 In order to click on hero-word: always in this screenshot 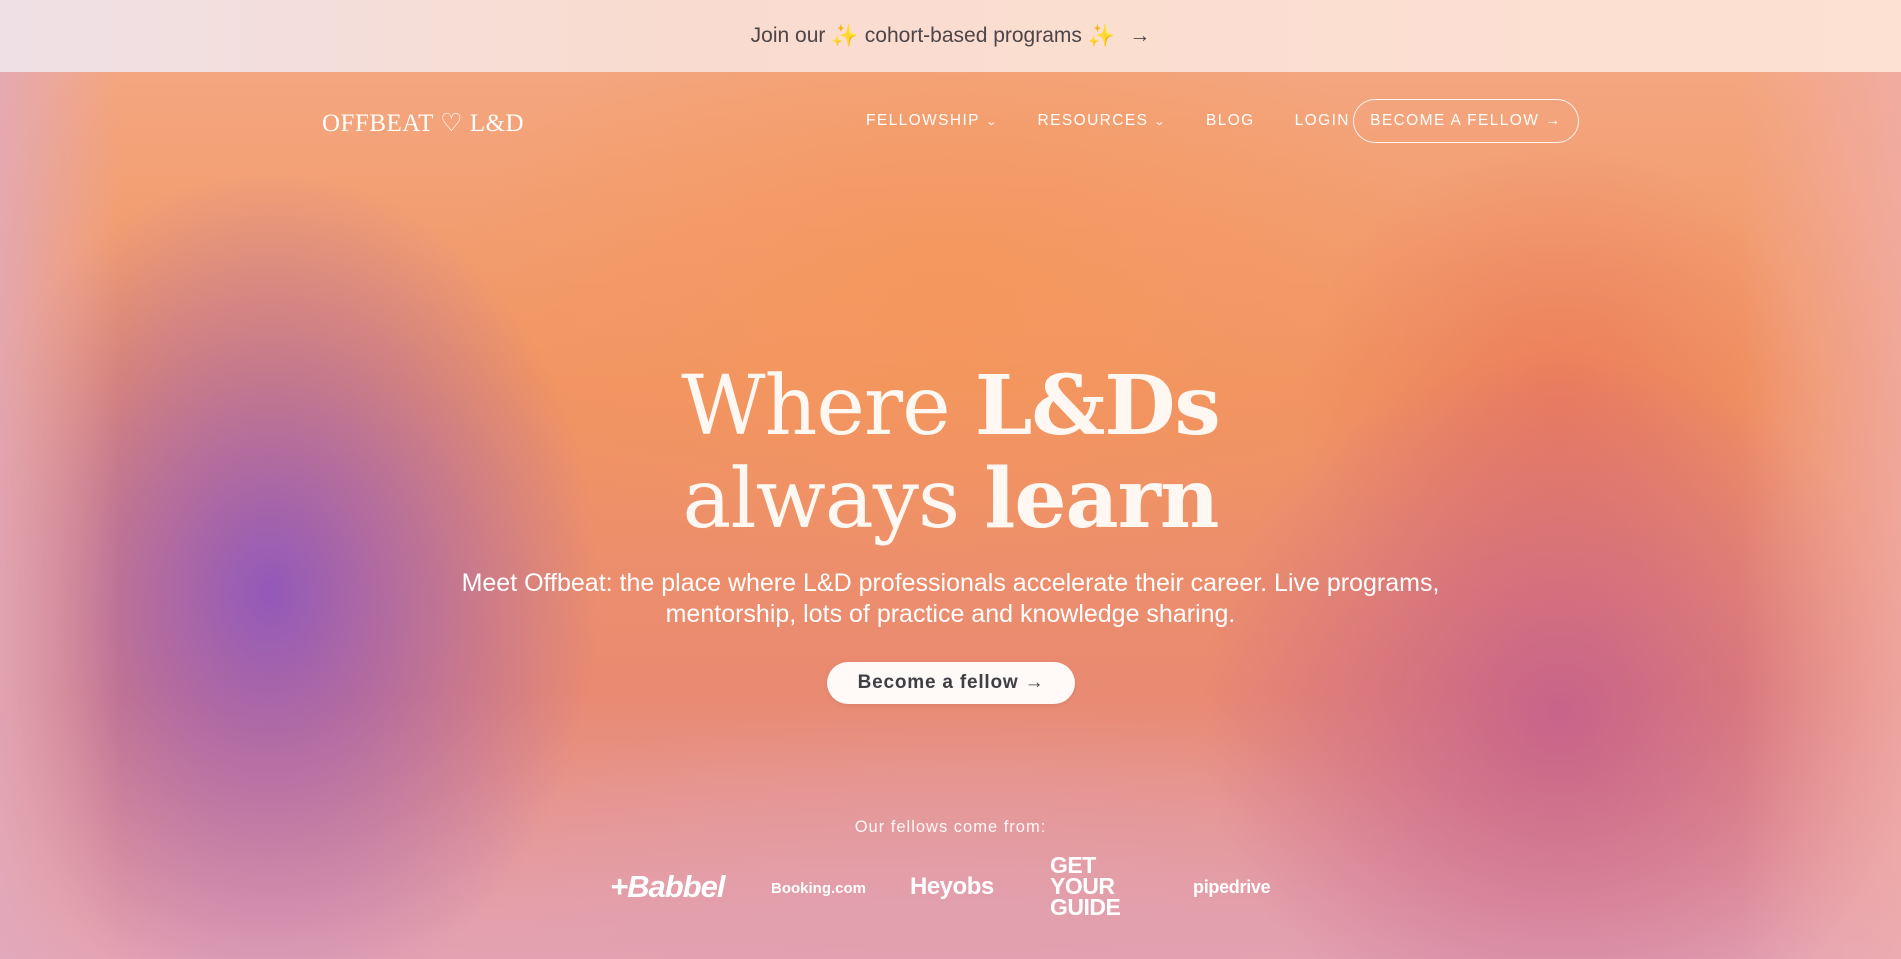, I will do `click(821, 499)`.